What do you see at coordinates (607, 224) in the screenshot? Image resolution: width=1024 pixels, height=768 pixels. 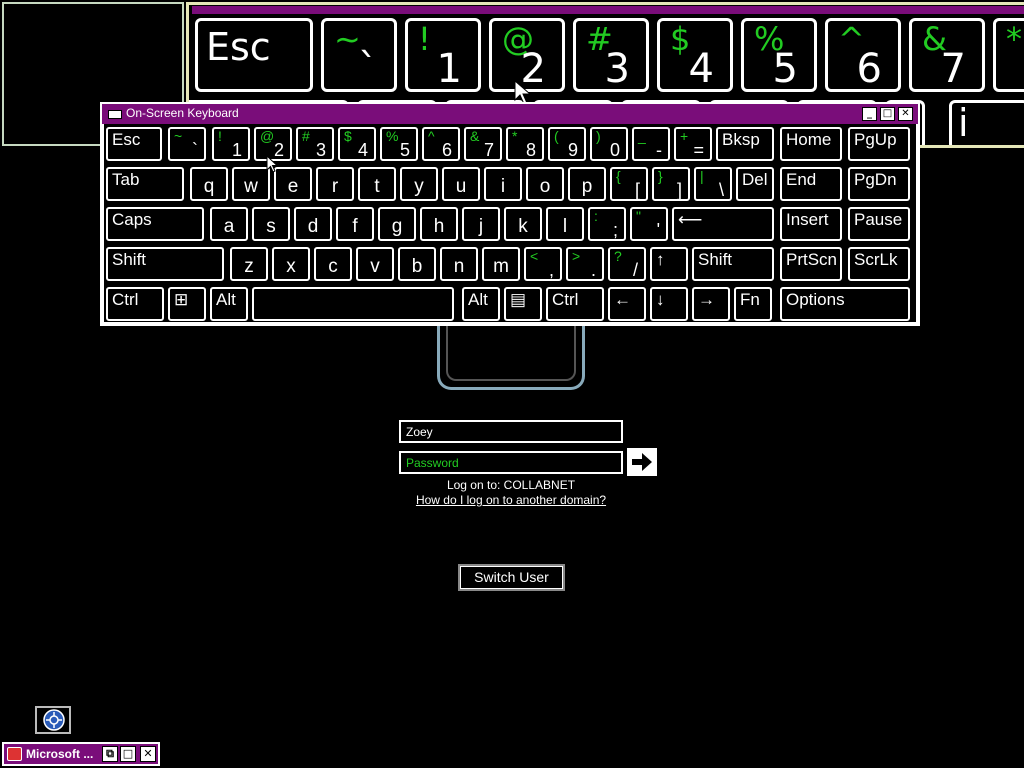 I see `osk-key-symbol: :;` at bounding box center [607, 224].